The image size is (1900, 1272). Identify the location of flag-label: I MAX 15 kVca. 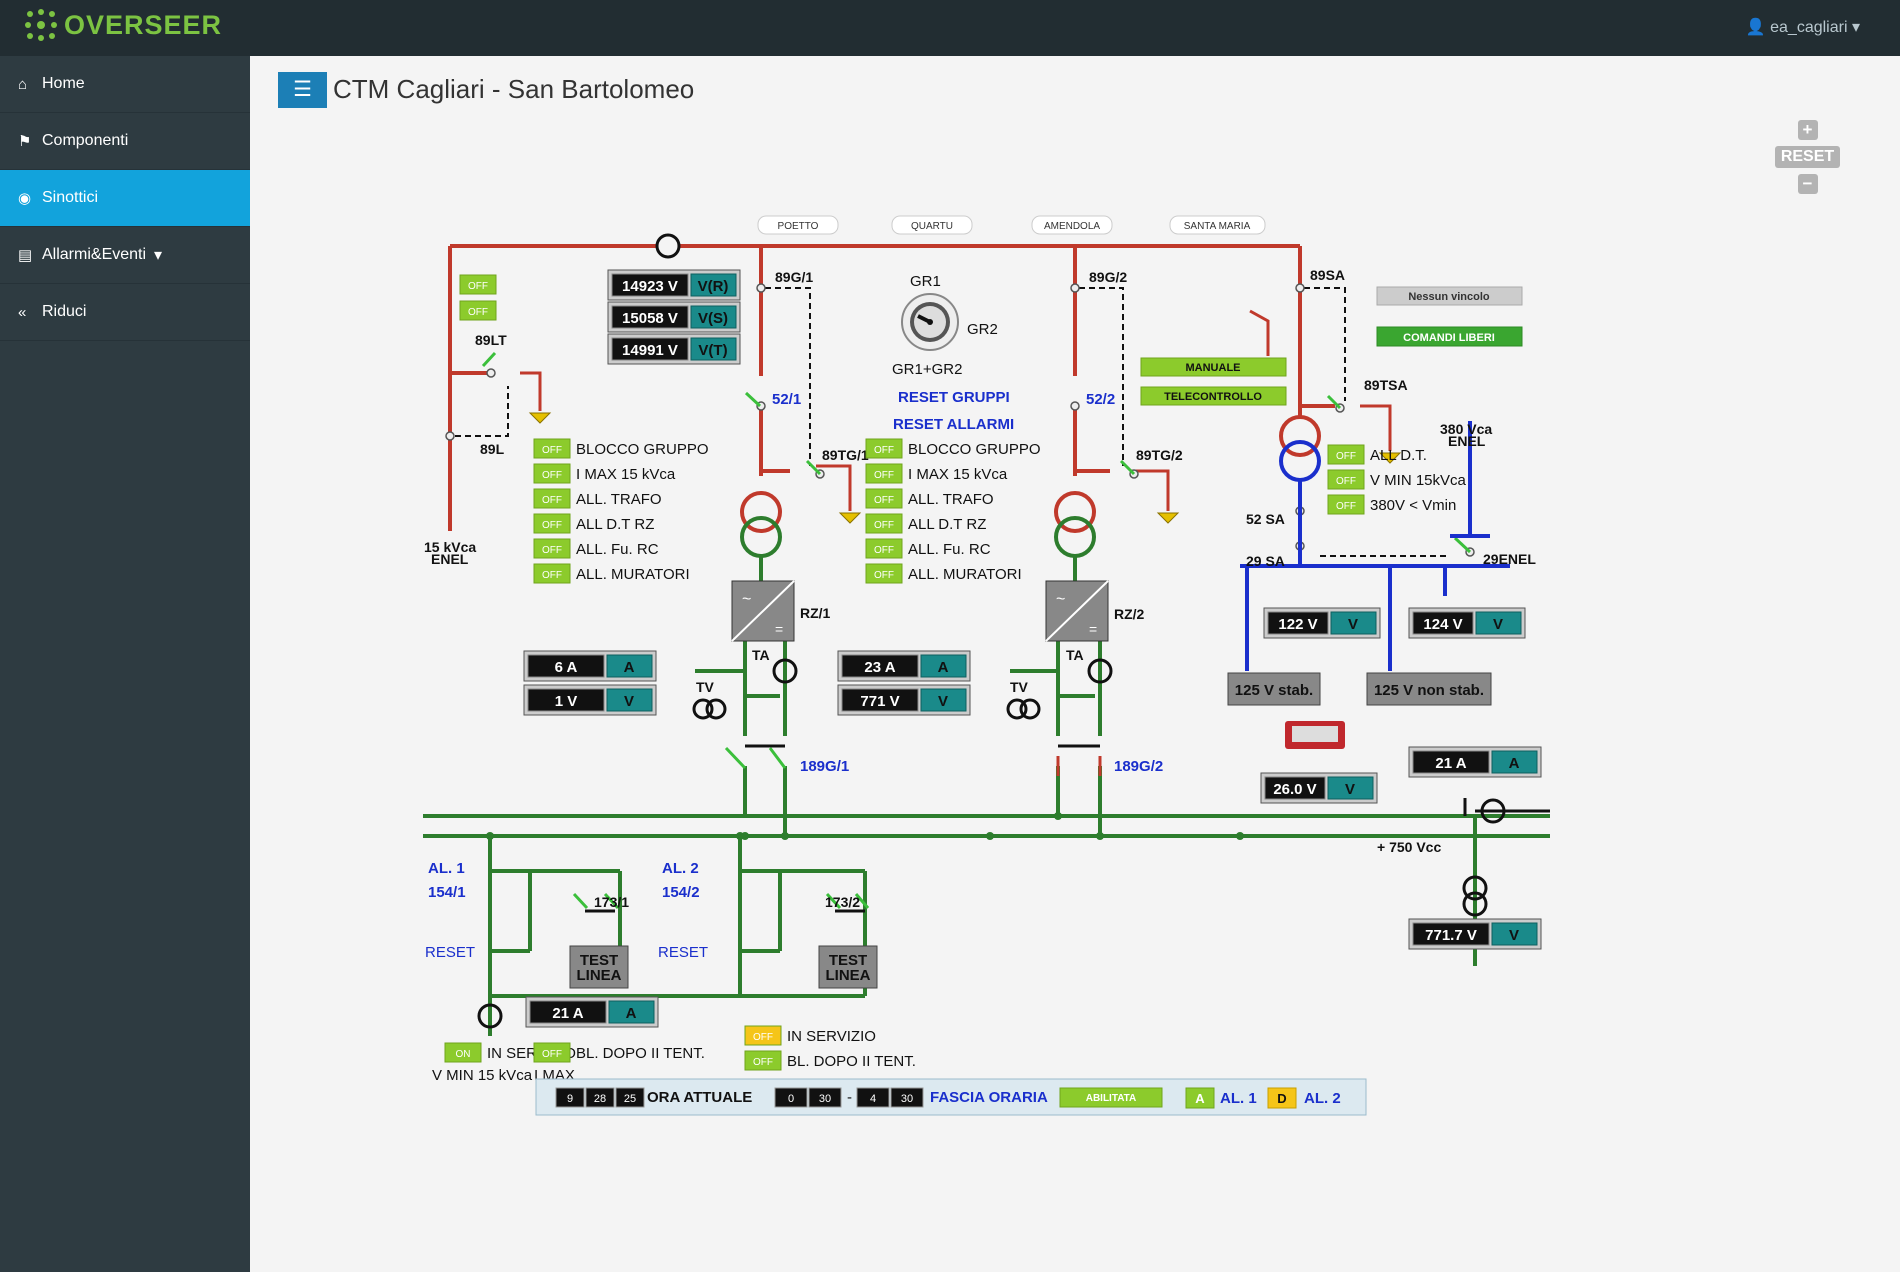
(958, 474).